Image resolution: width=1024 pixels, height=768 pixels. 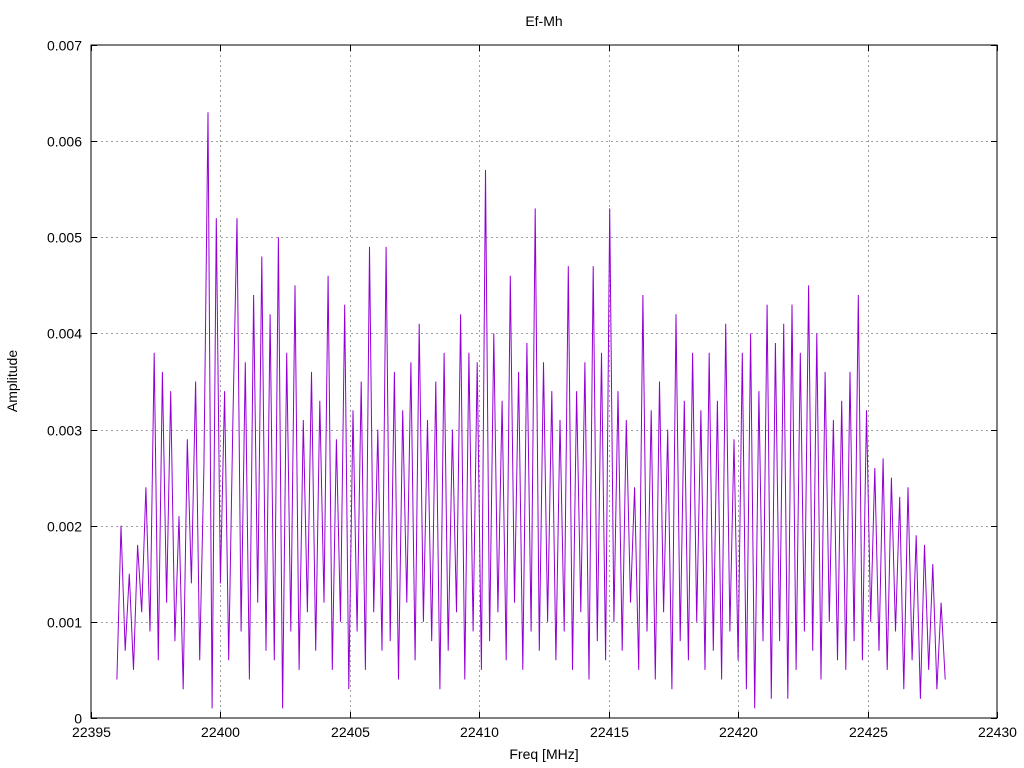 What do you see at coordinates (868, 732) in the screenshot?
I see `x-tick-label: 22425` at bounding box center [868, 732].